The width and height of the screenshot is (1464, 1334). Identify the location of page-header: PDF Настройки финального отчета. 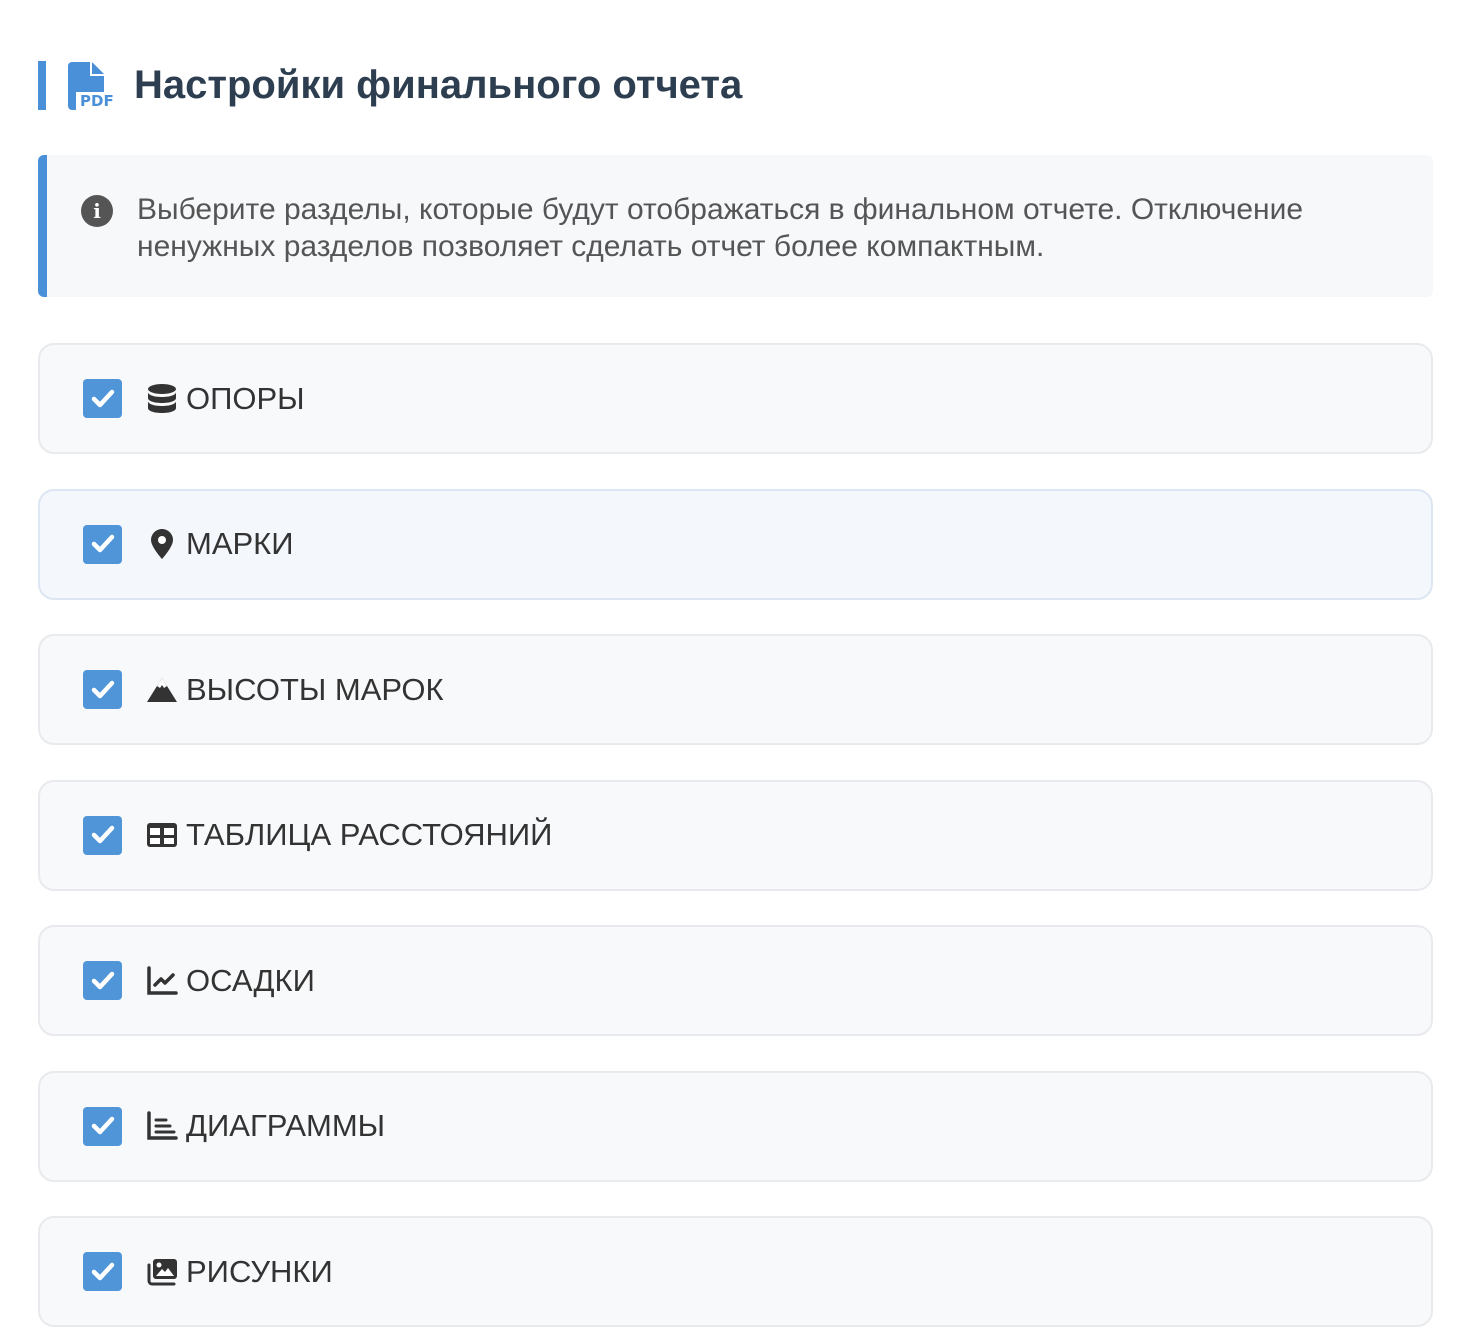
(390, 85).